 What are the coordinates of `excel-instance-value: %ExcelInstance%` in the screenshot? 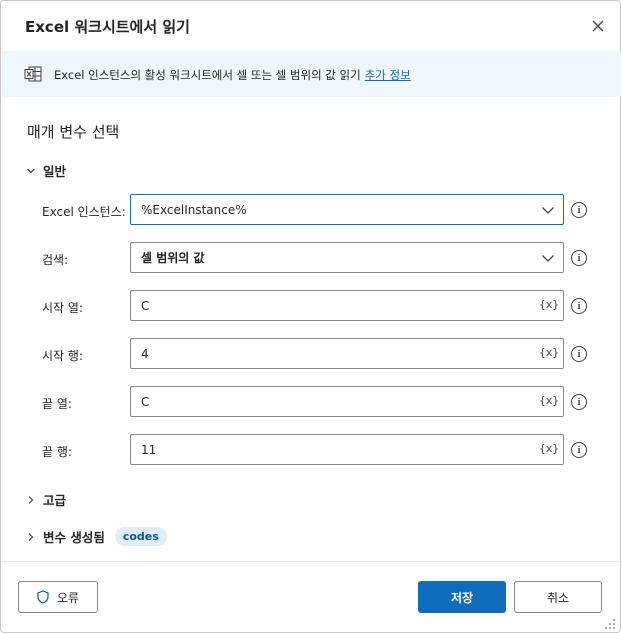 It's located at (194, 209).